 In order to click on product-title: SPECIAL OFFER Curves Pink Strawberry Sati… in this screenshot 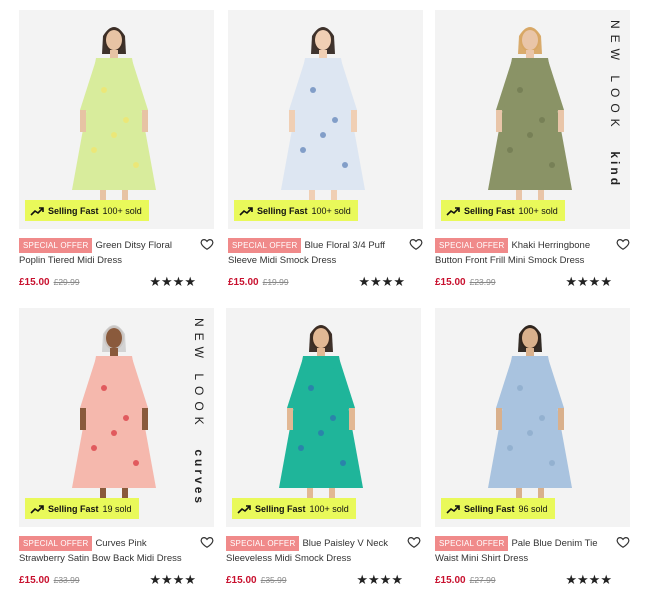, I will do `click(105, 551)`.